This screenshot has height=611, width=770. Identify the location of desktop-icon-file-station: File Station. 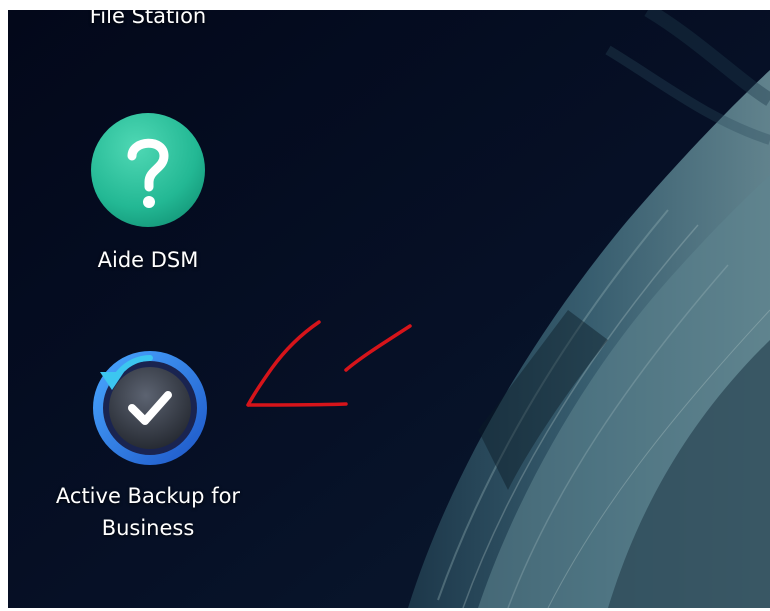
(148, 21).